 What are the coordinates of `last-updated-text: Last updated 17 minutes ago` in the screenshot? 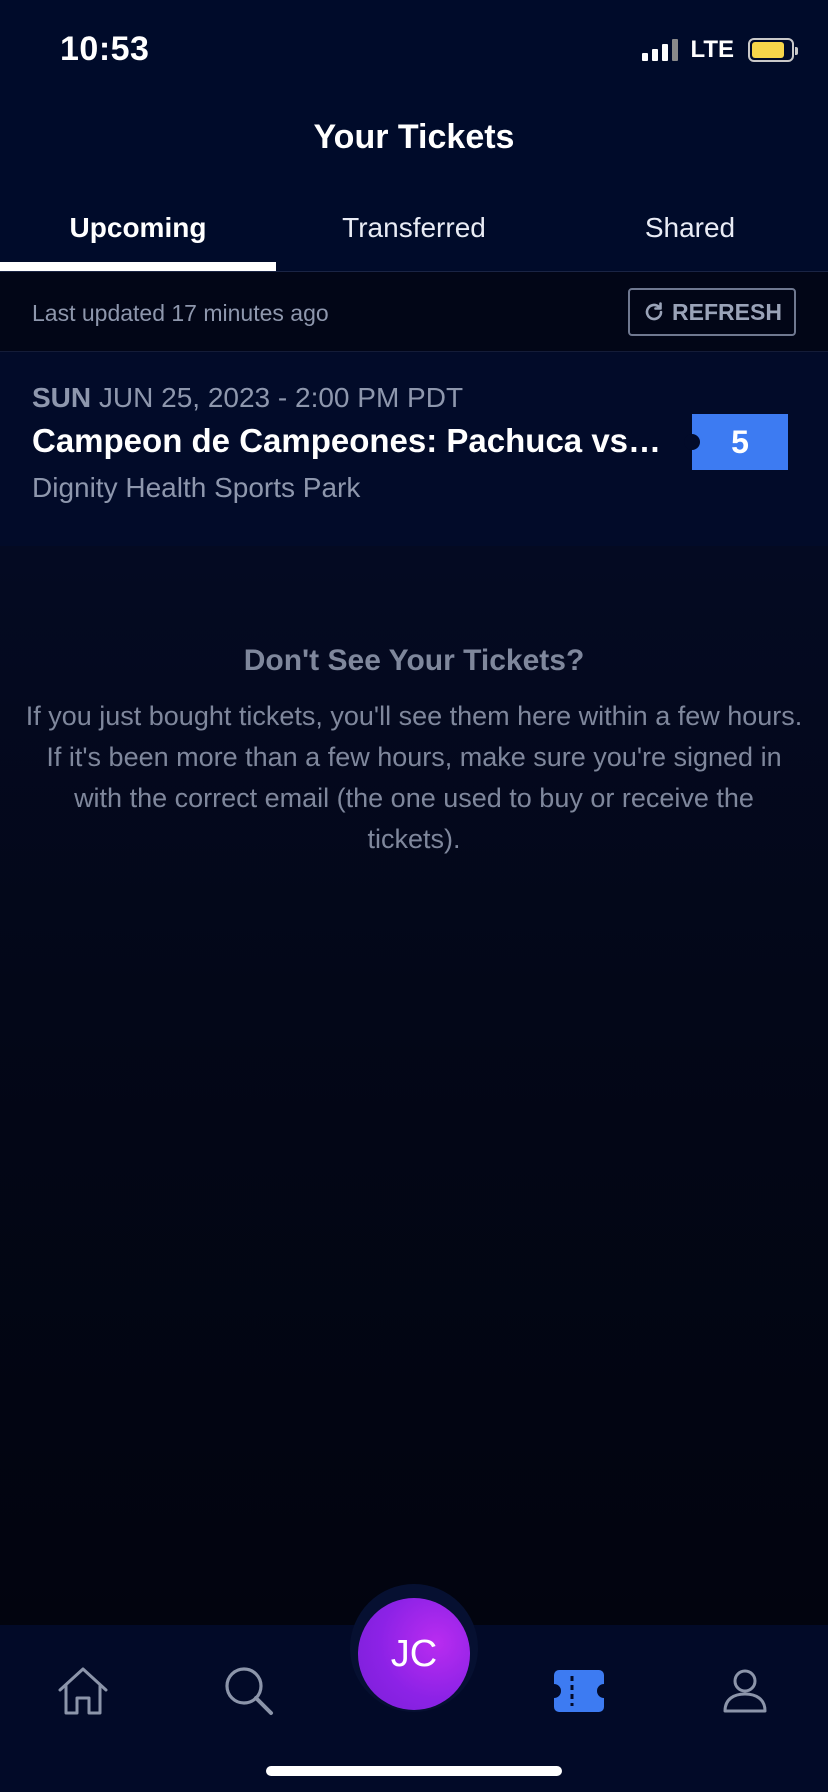 It's located at (180, 313).